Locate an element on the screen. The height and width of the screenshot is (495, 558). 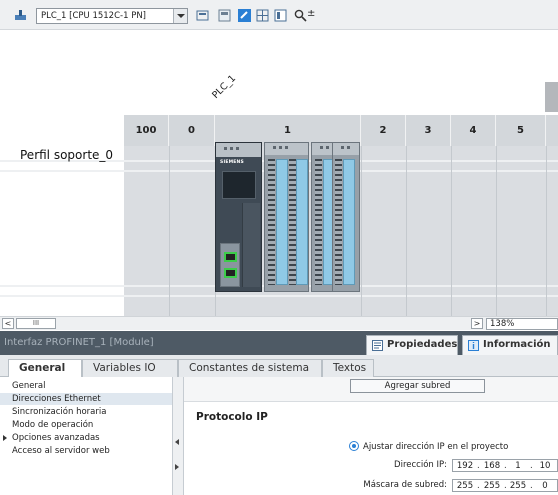
cpu-front-door is located at coordinates (251, 245).